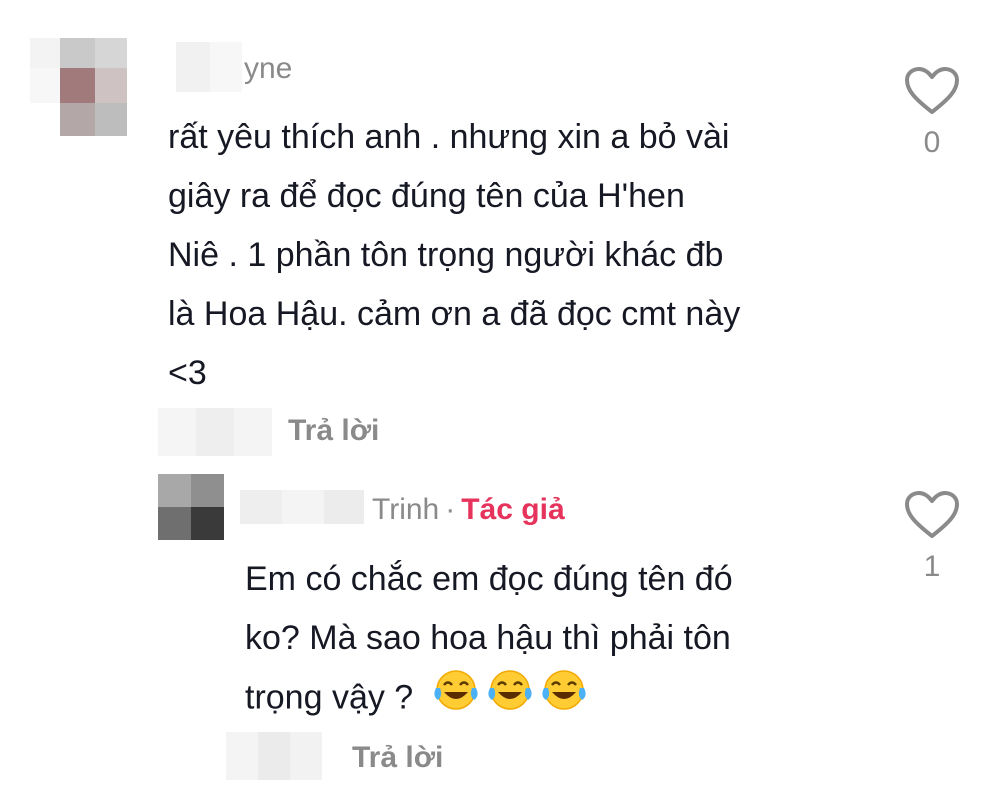  What do you see at coordinates (274, 756) in the screenshot?
I see `reply-date-blur` at bounding box center [274, 756].